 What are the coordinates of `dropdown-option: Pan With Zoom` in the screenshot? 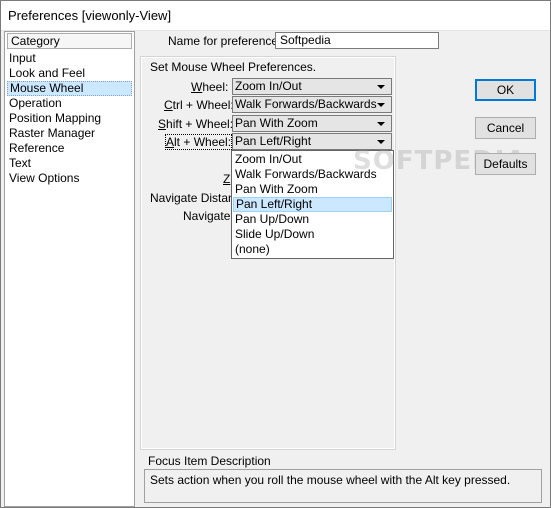 It's located at (312, 189).